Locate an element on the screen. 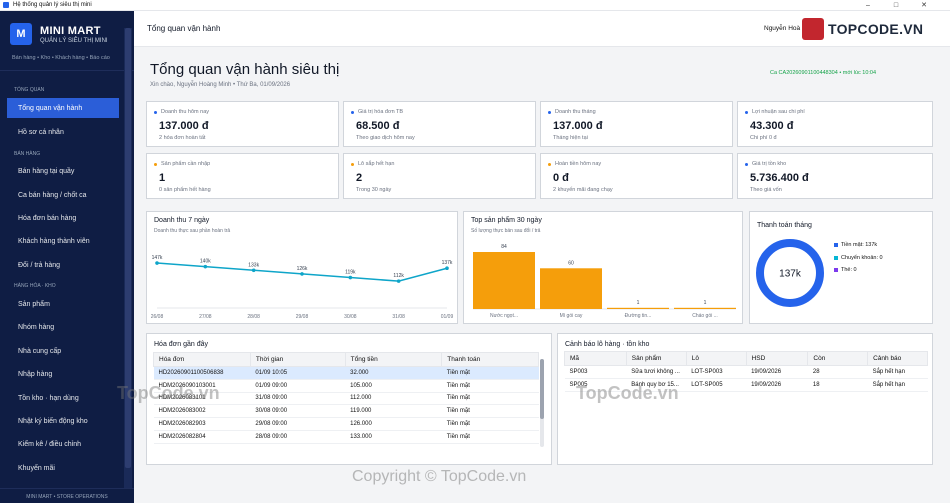 Image resolution: width=950 pixels, height=503 pixels. nav-returns: Đổi / trả hàng is located at coordinates (63, 265).